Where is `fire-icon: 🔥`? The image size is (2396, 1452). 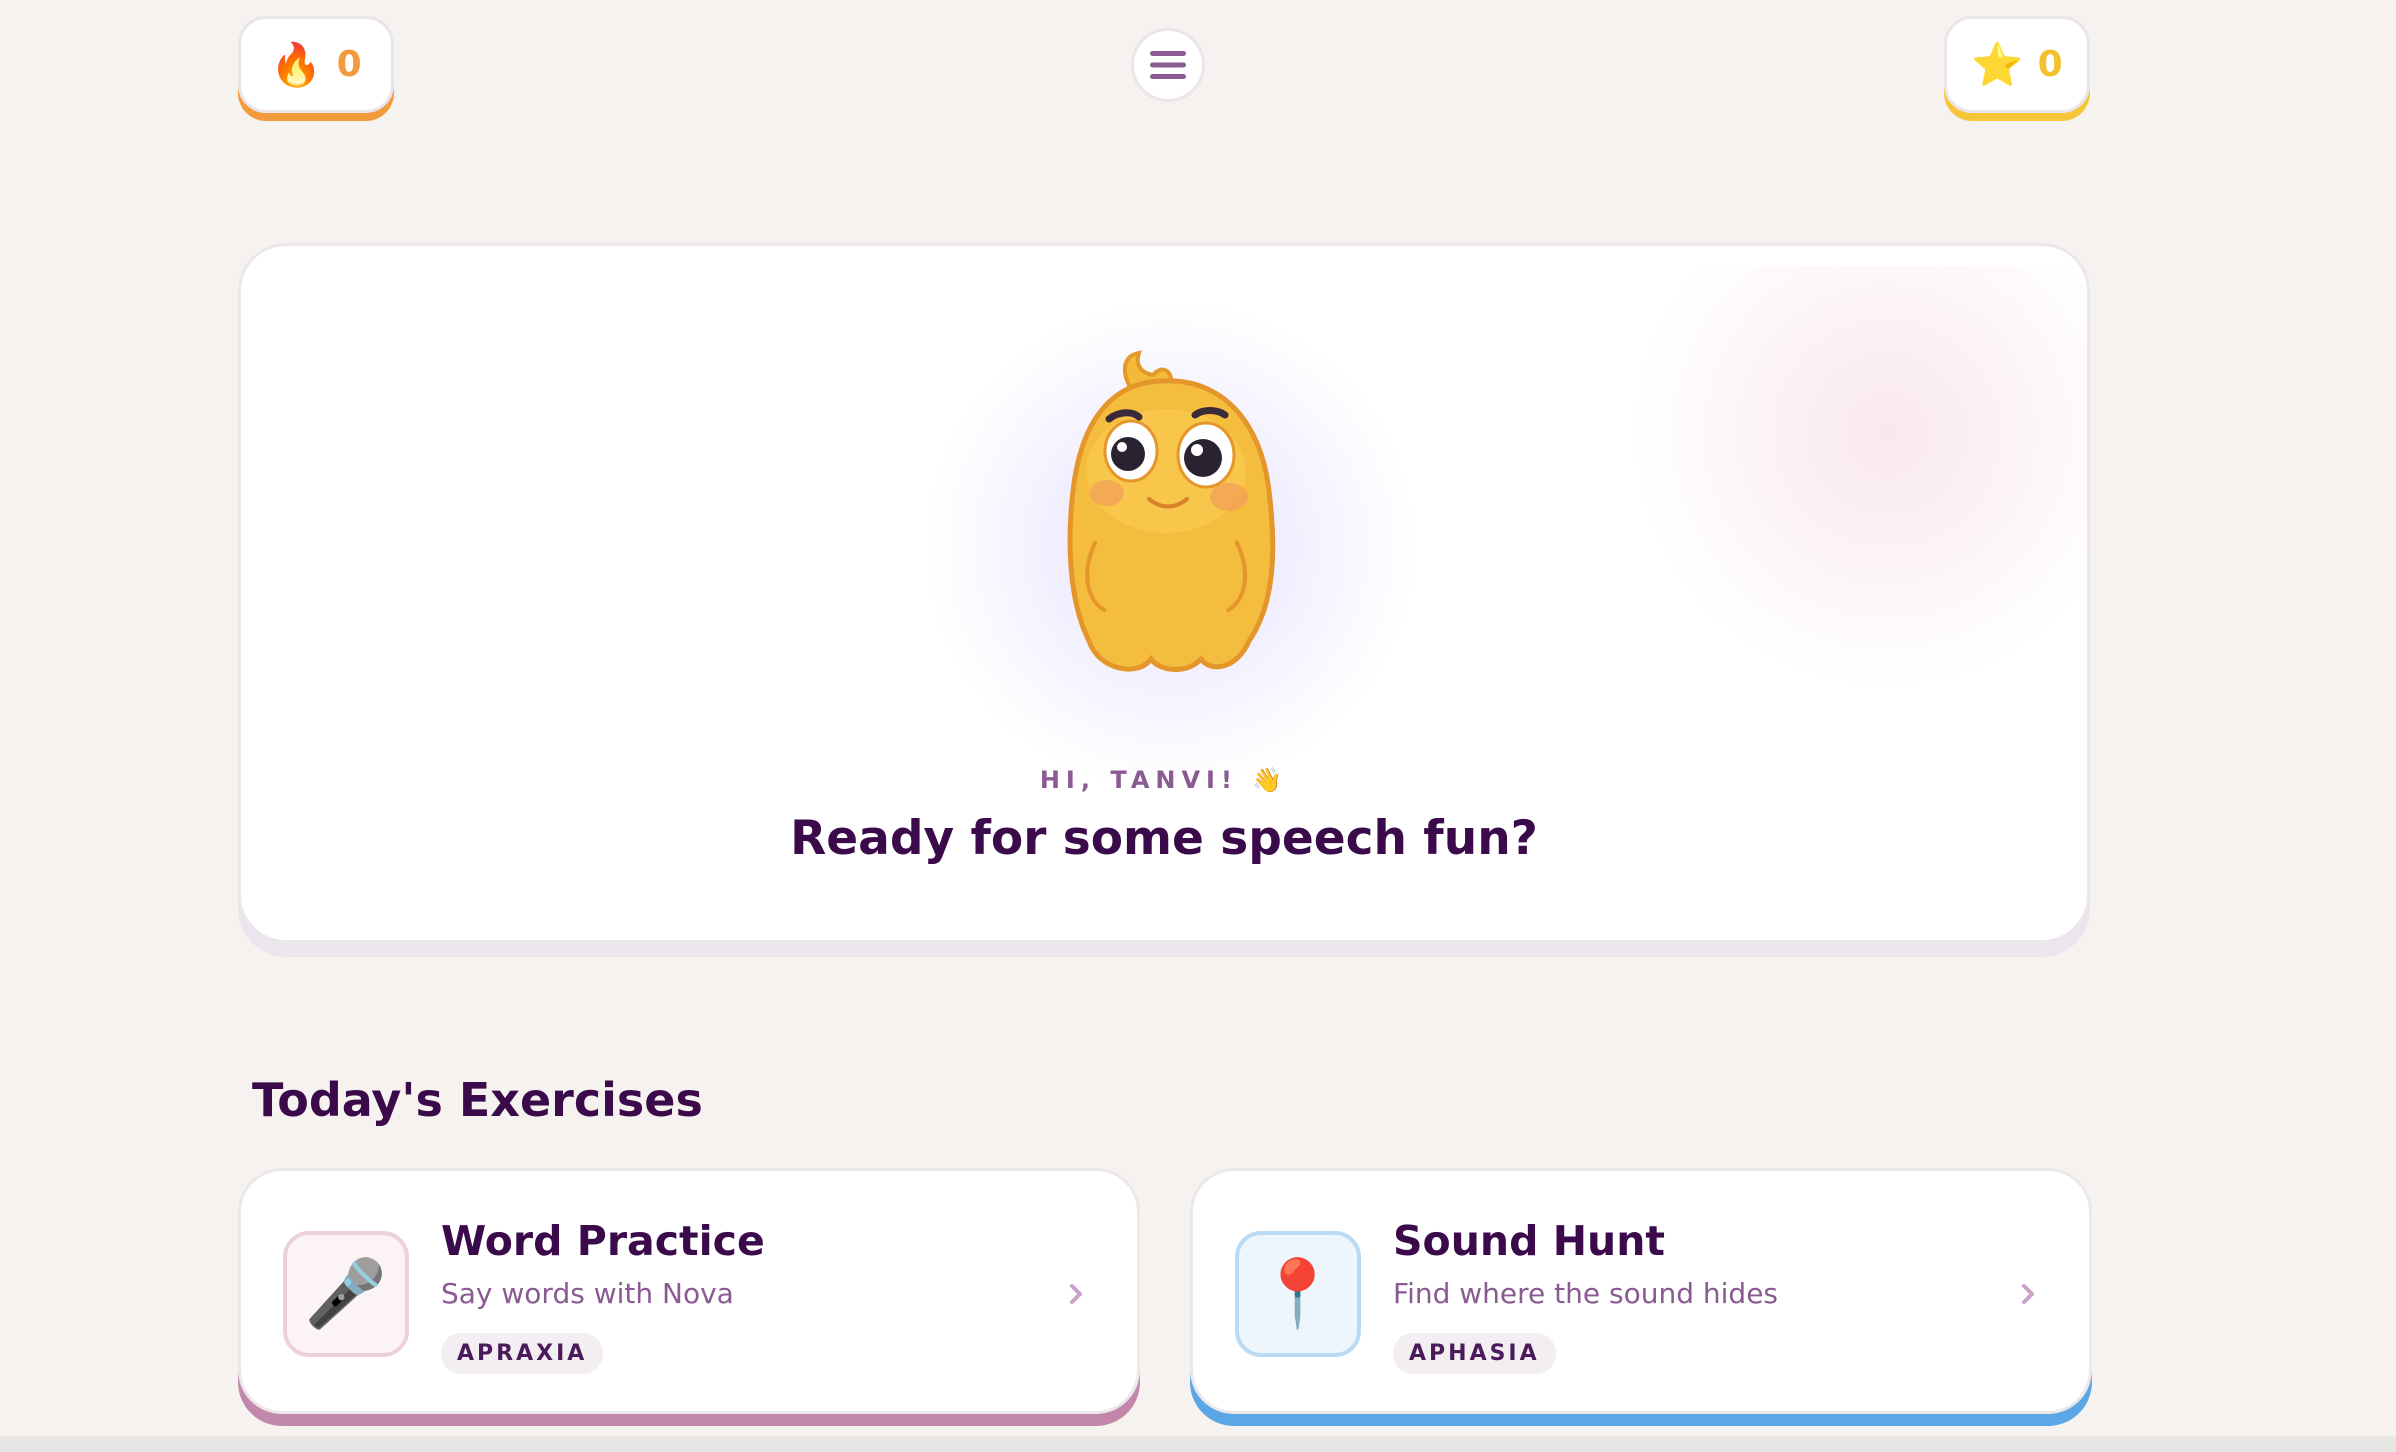
fire-icon: 🔥 is located at coordinates (296, 64).